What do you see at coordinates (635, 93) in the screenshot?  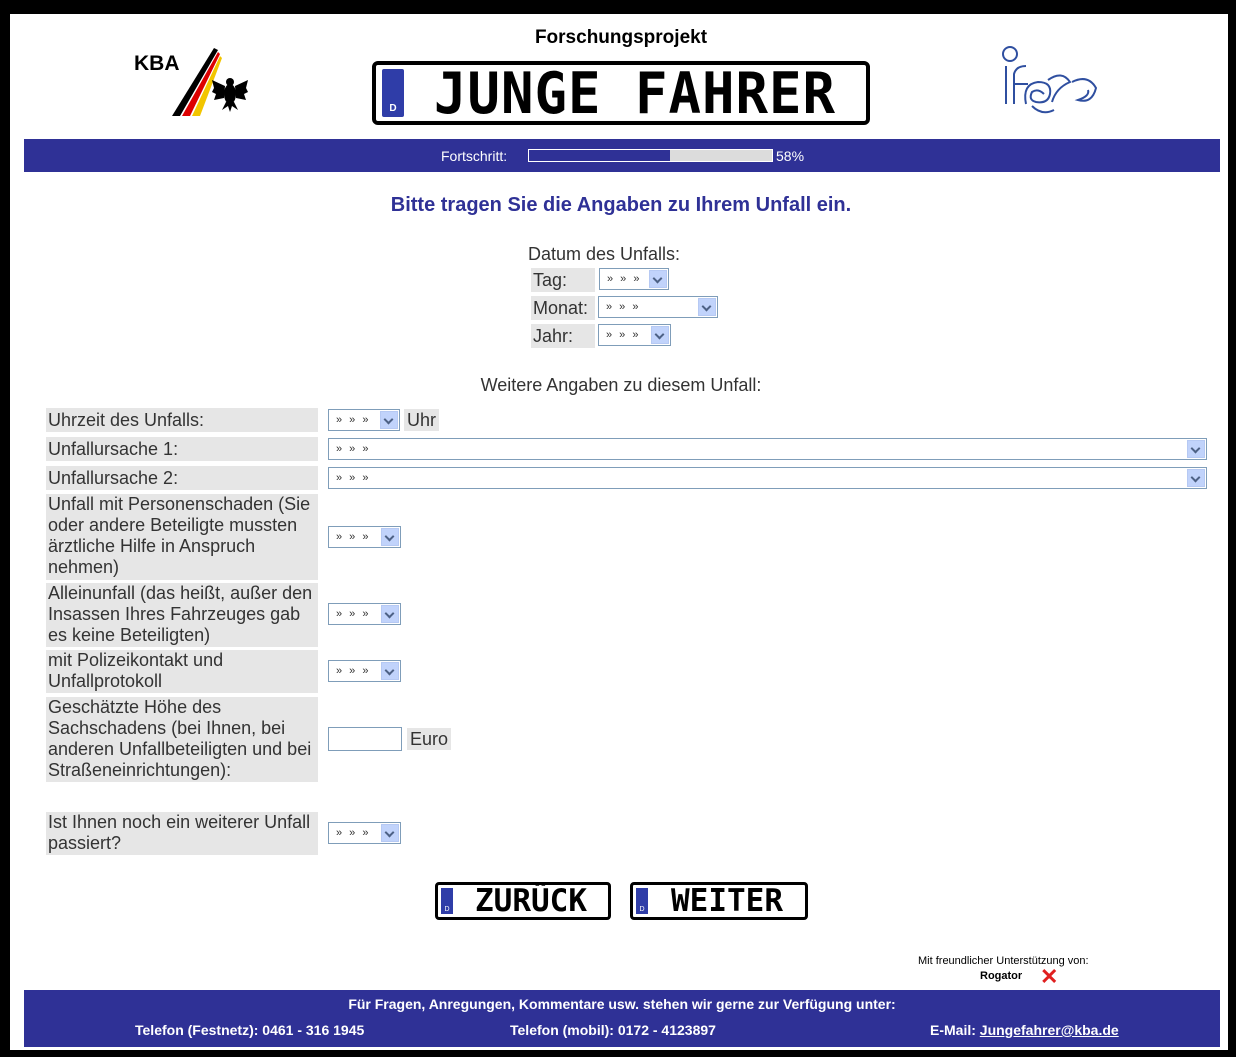 I see `logo-text: JUNGE FAHRER` at bounding box center [635, 93].